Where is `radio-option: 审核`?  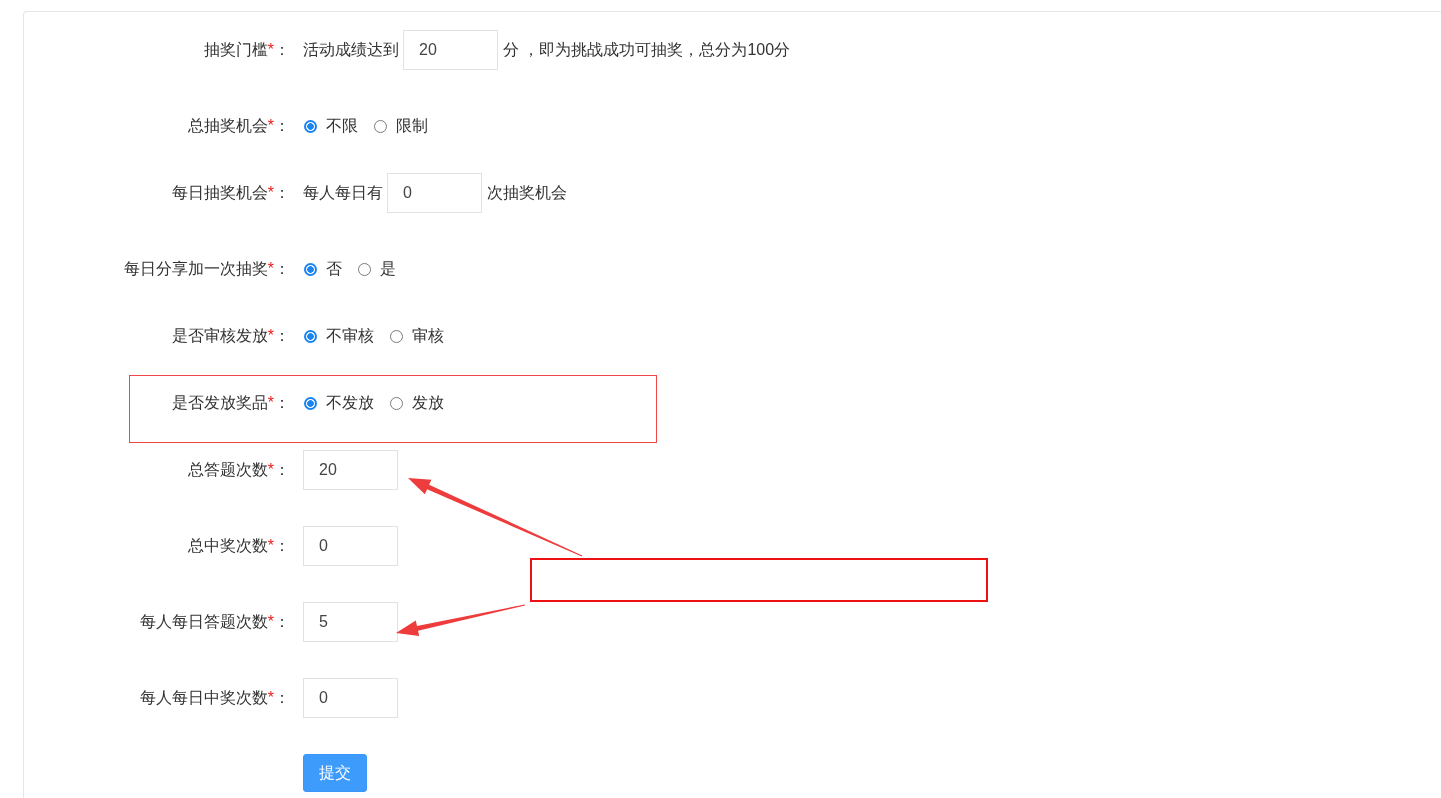
radio-option: 审核 is located at coordinates (416, 336).